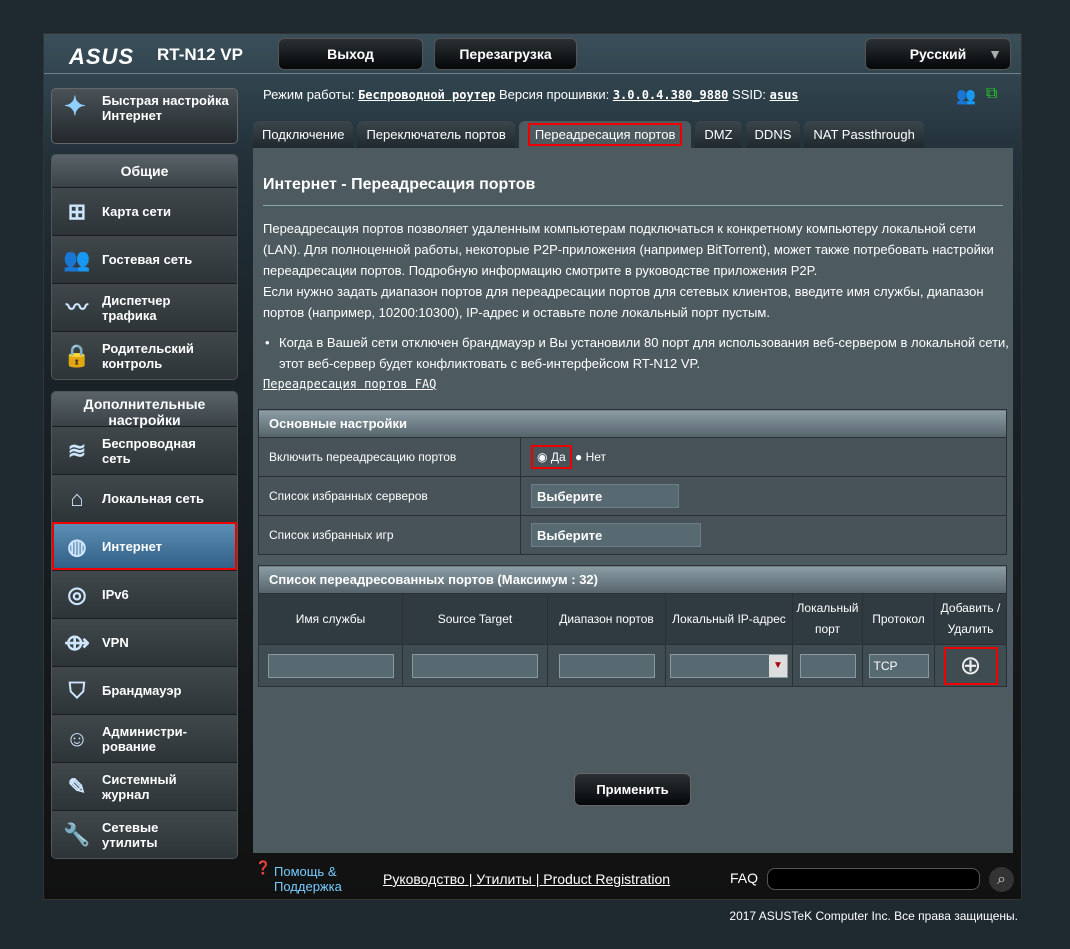 The width and height of the screenshot is (1070, 949). I want to click on label: Интернет, so click(132, 546).